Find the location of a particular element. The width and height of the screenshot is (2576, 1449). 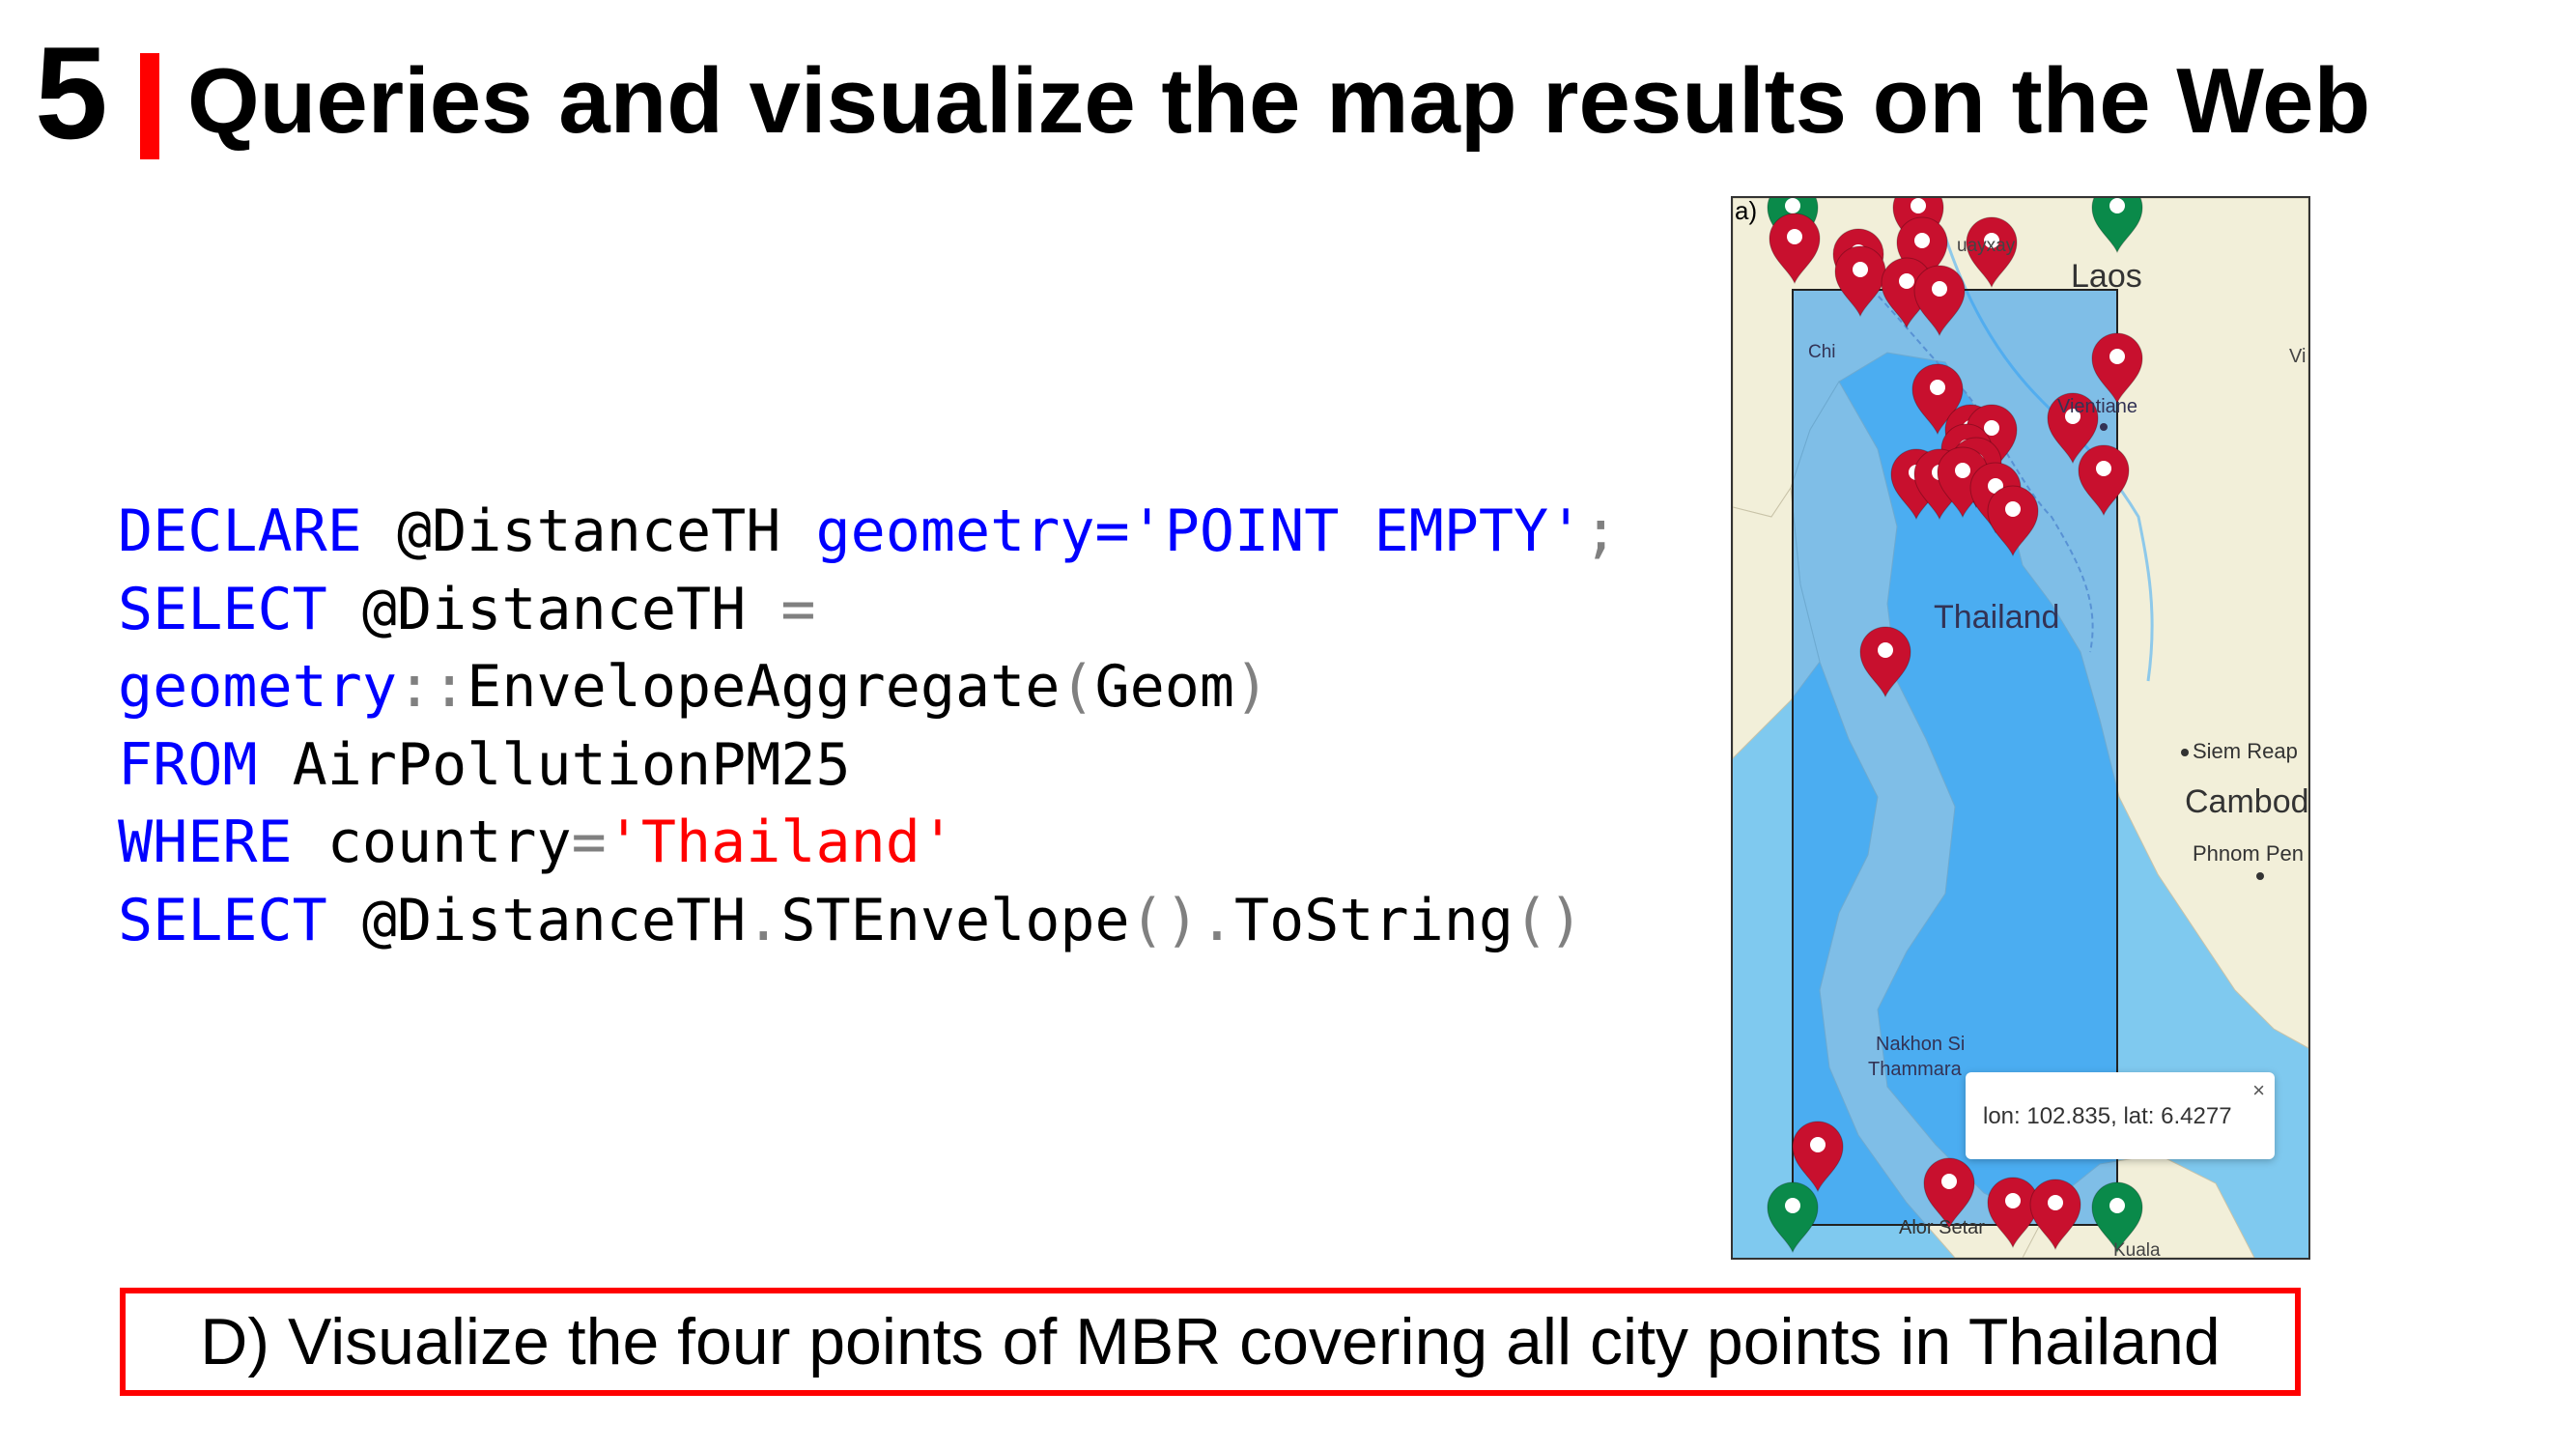

label-siem-reap: Siem Reap is located at coordinates (2245, 751).